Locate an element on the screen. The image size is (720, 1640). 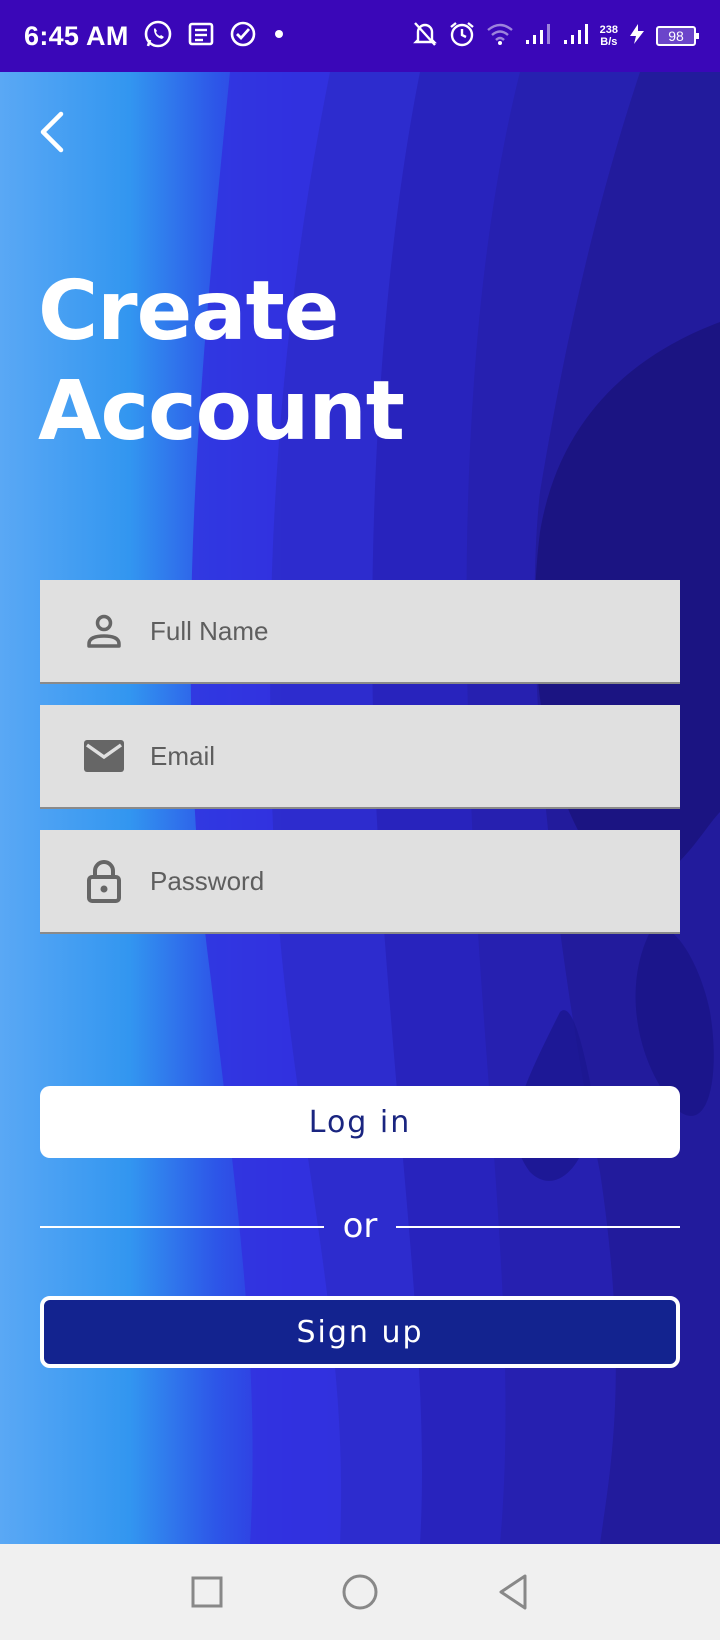
system-navigation-bar is located at coordinates (360, 1592).